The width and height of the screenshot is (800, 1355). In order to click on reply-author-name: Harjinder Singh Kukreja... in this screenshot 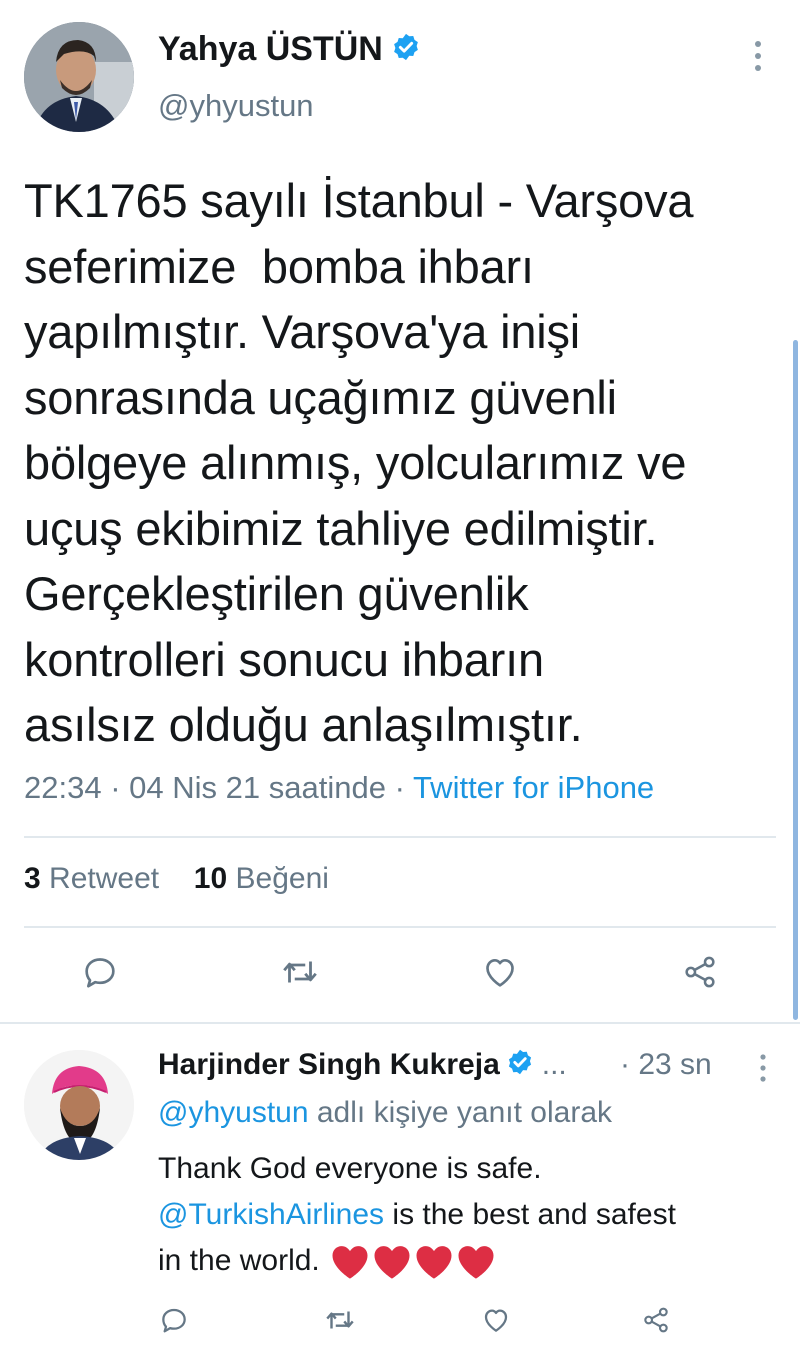, I will do `click(362, 1066)`.